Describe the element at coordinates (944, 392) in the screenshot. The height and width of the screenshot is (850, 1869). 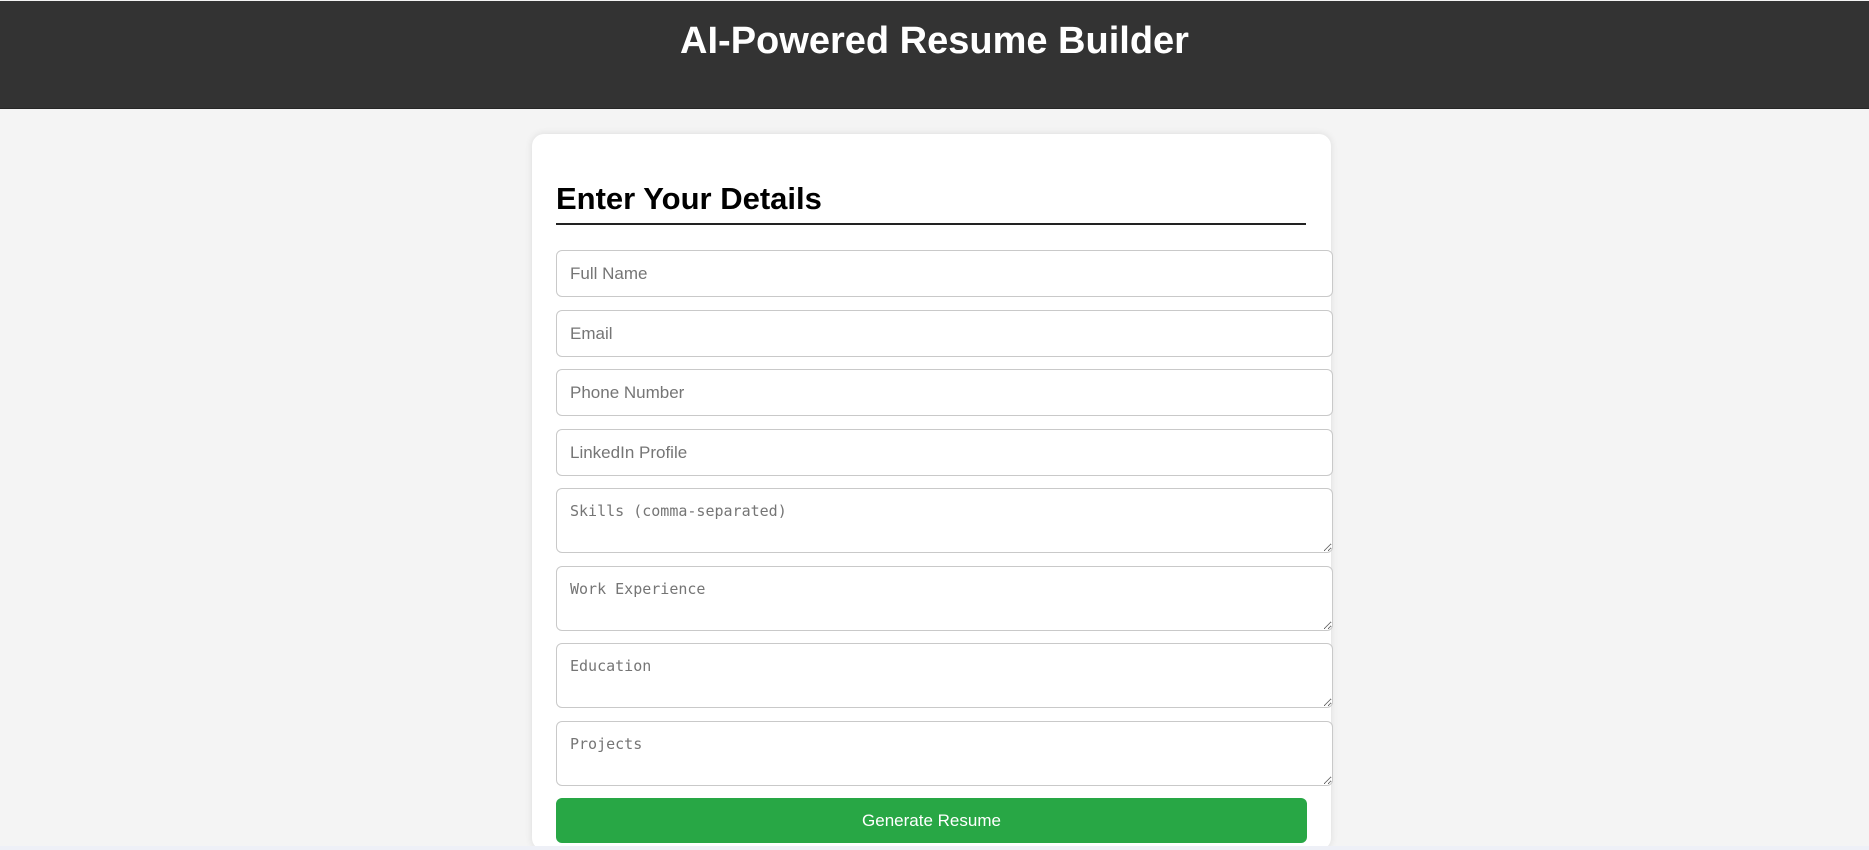
I see `phone-number-input` at that location.